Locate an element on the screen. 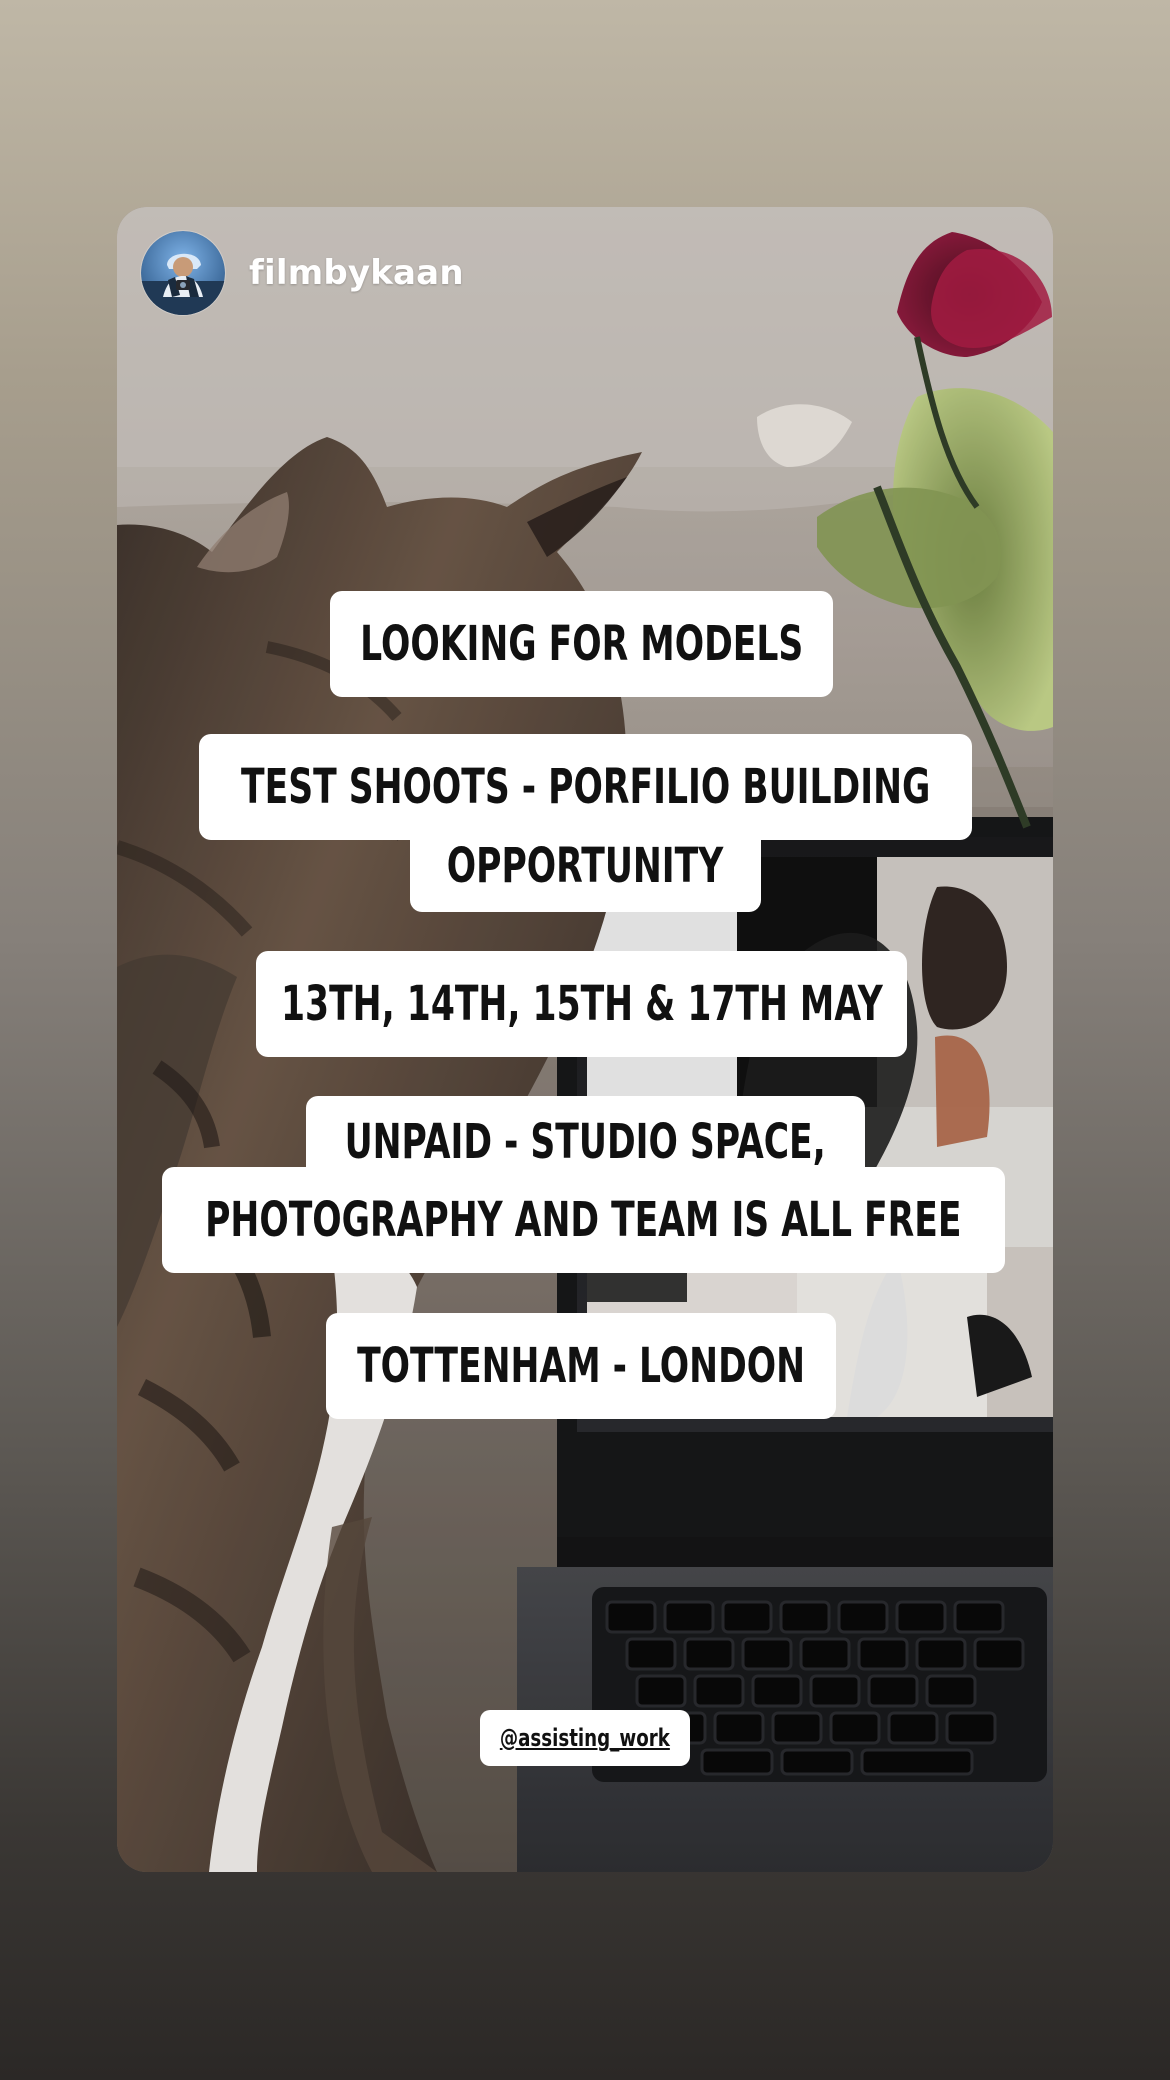 The width and height of the screenshot is (1170, 2080). caption-free-team: PHOTOGRAPHY AND TEAM IS ALL FREE is located at coordinates (583, 1220).